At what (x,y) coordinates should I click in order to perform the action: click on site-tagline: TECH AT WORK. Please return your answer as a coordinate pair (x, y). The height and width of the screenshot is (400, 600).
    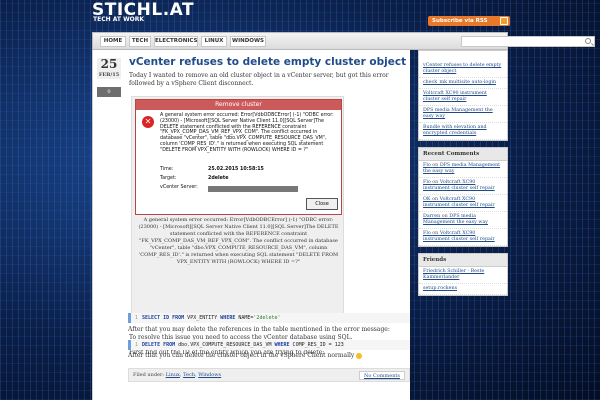
    Looking at the image, I should click on (119, 19).